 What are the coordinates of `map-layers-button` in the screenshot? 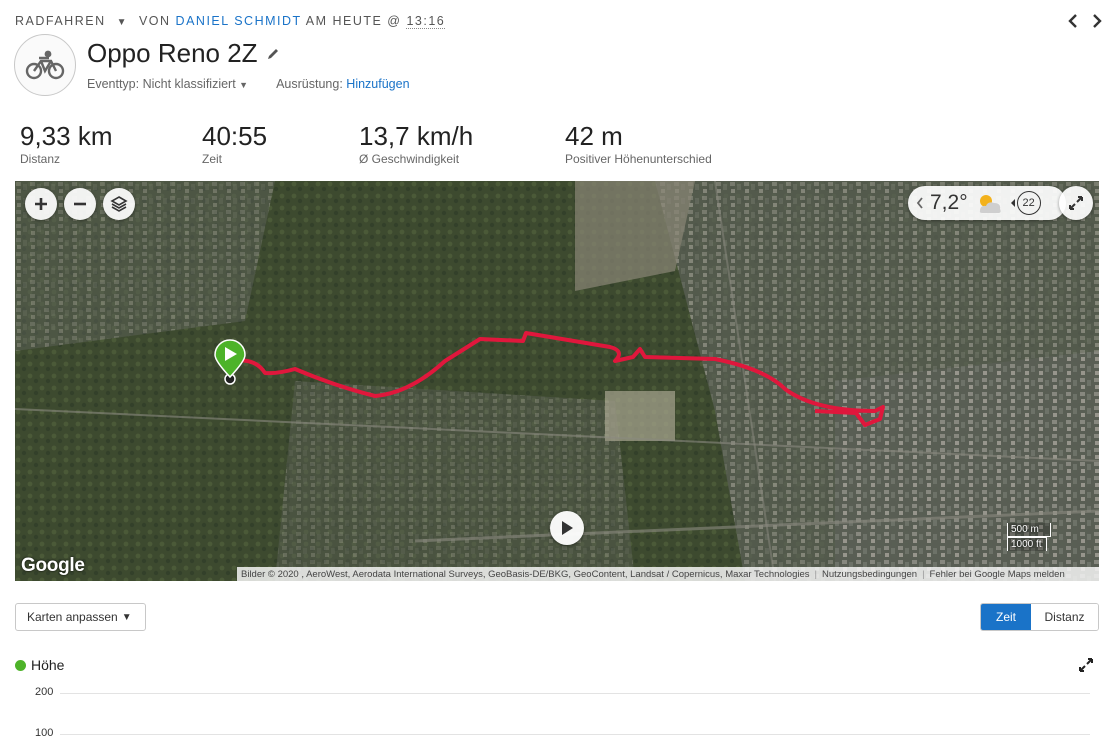 It's located at (119, 204).